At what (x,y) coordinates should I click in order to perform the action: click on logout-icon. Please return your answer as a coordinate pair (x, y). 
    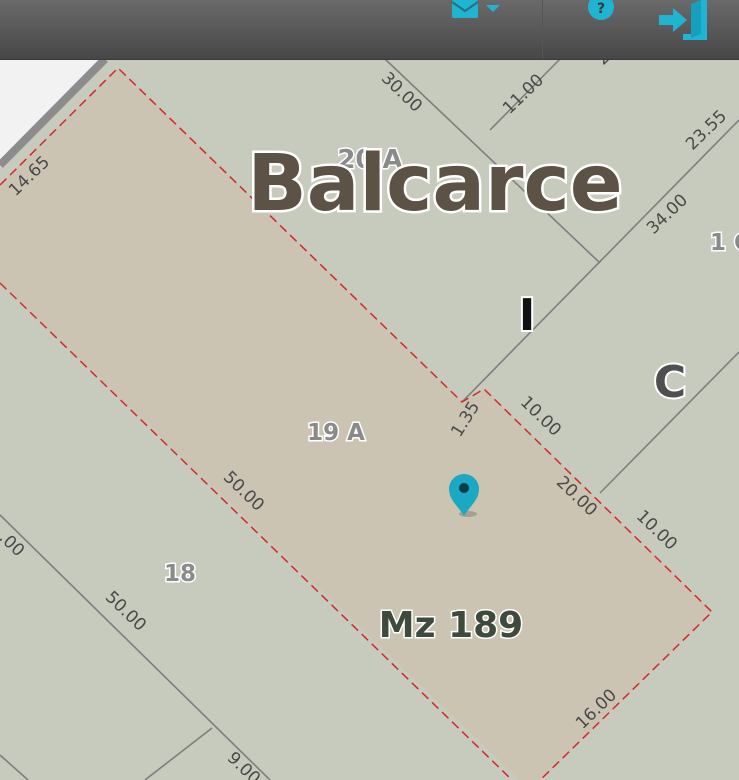
    Looking at the image, I should click on (683, 20).